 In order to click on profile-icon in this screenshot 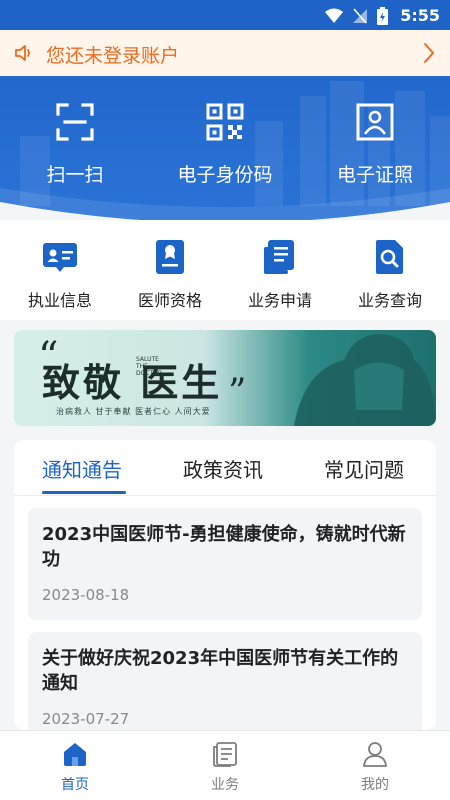, I will do `click(375, 754)`.